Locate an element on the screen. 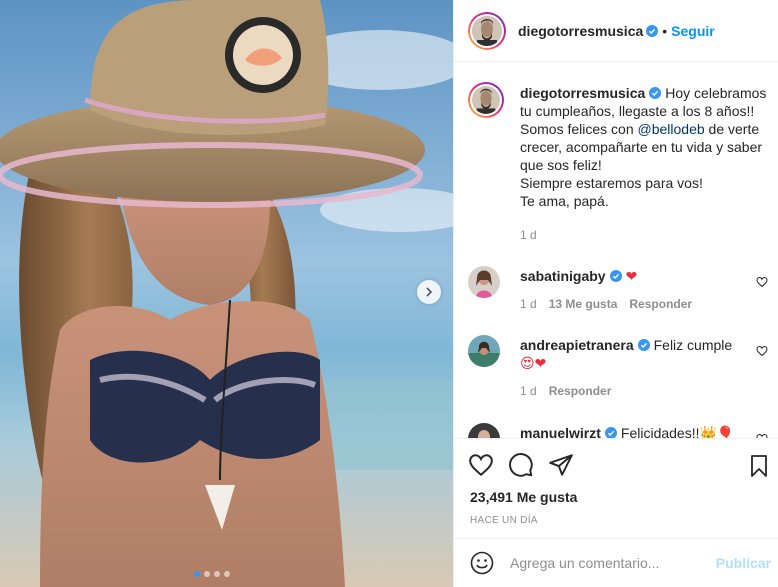 This screenshot has height=587, width=778. caption-line: Somos felices con is located at coordinates (577, 129).